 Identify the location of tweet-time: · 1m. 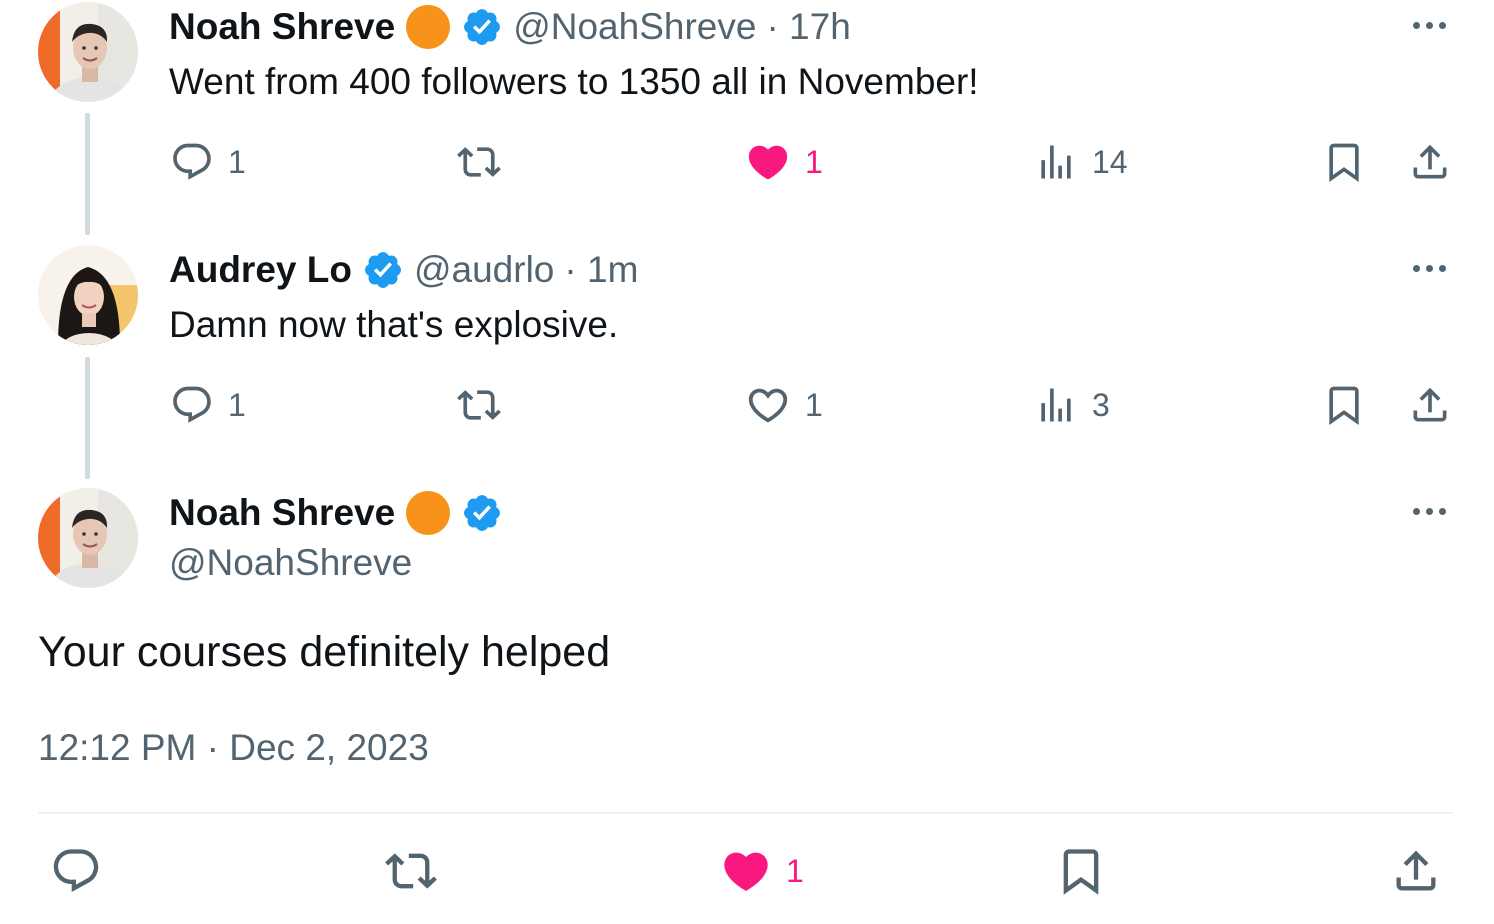
(601, 270).